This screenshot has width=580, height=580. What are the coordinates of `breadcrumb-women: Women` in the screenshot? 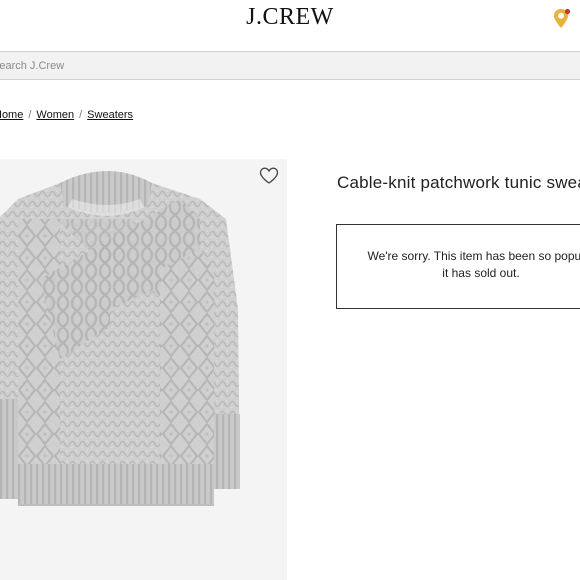 It's located at (55, 115).